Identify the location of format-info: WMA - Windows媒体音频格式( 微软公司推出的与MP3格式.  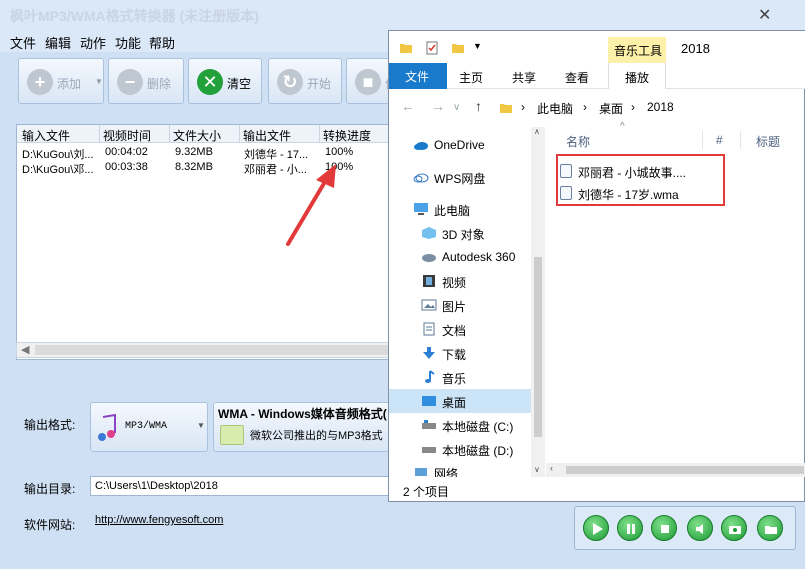
(304, 427).